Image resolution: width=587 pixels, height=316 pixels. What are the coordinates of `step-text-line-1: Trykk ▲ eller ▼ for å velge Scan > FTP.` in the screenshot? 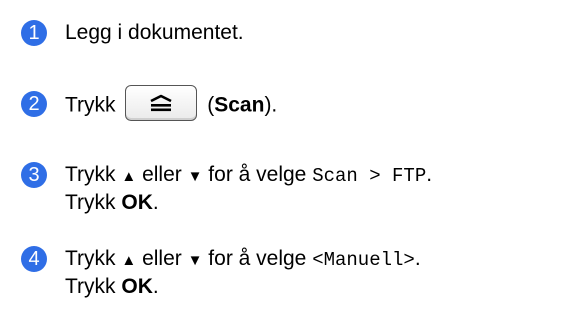 It's located at (248, 176).